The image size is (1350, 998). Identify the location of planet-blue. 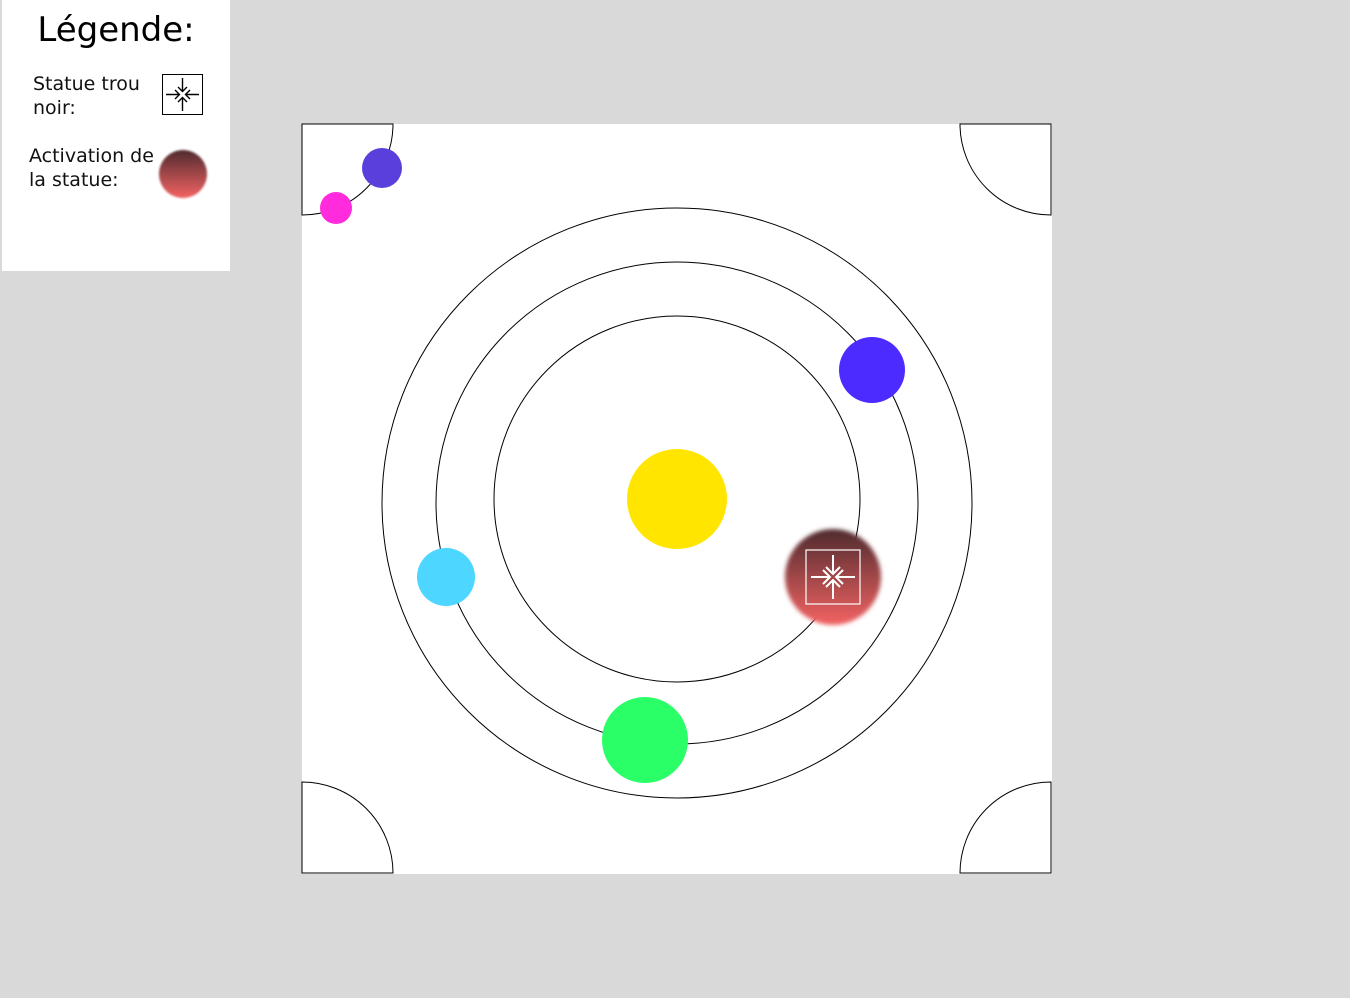
(872, 370).